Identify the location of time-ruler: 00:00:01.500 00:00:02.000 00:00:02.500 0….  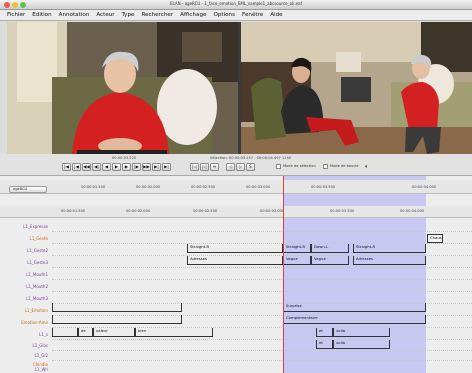
(236, 212).